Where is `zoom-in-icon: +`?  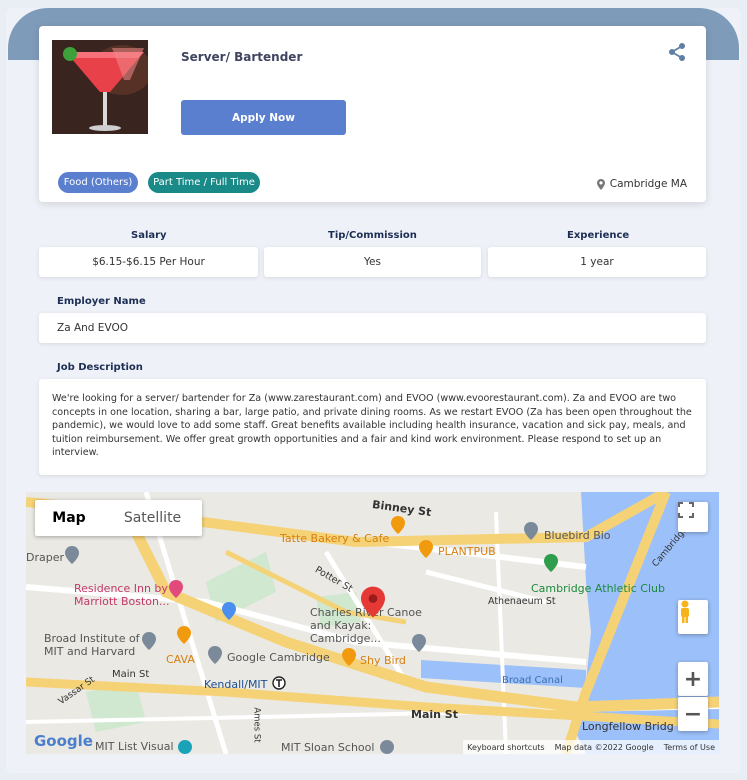 zoom-in-icon: + is located at coordinates (693, 679).